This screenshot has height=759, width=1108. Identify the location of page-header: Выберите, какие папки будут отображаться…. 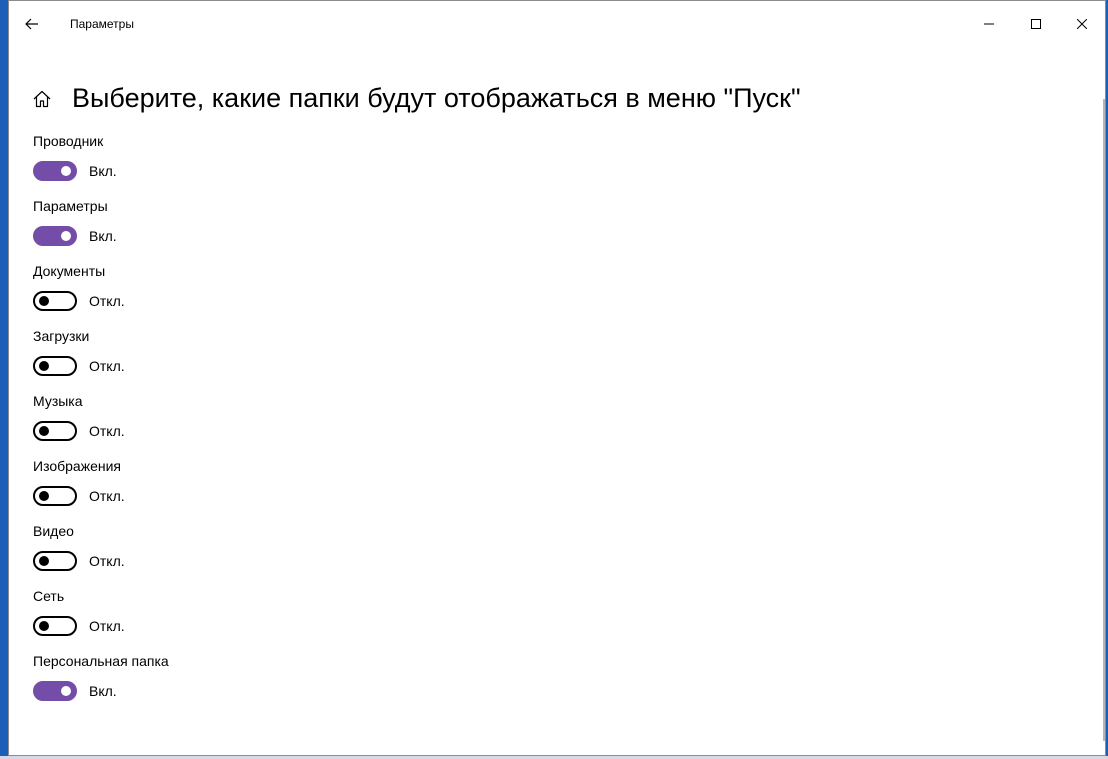
(416, 98).